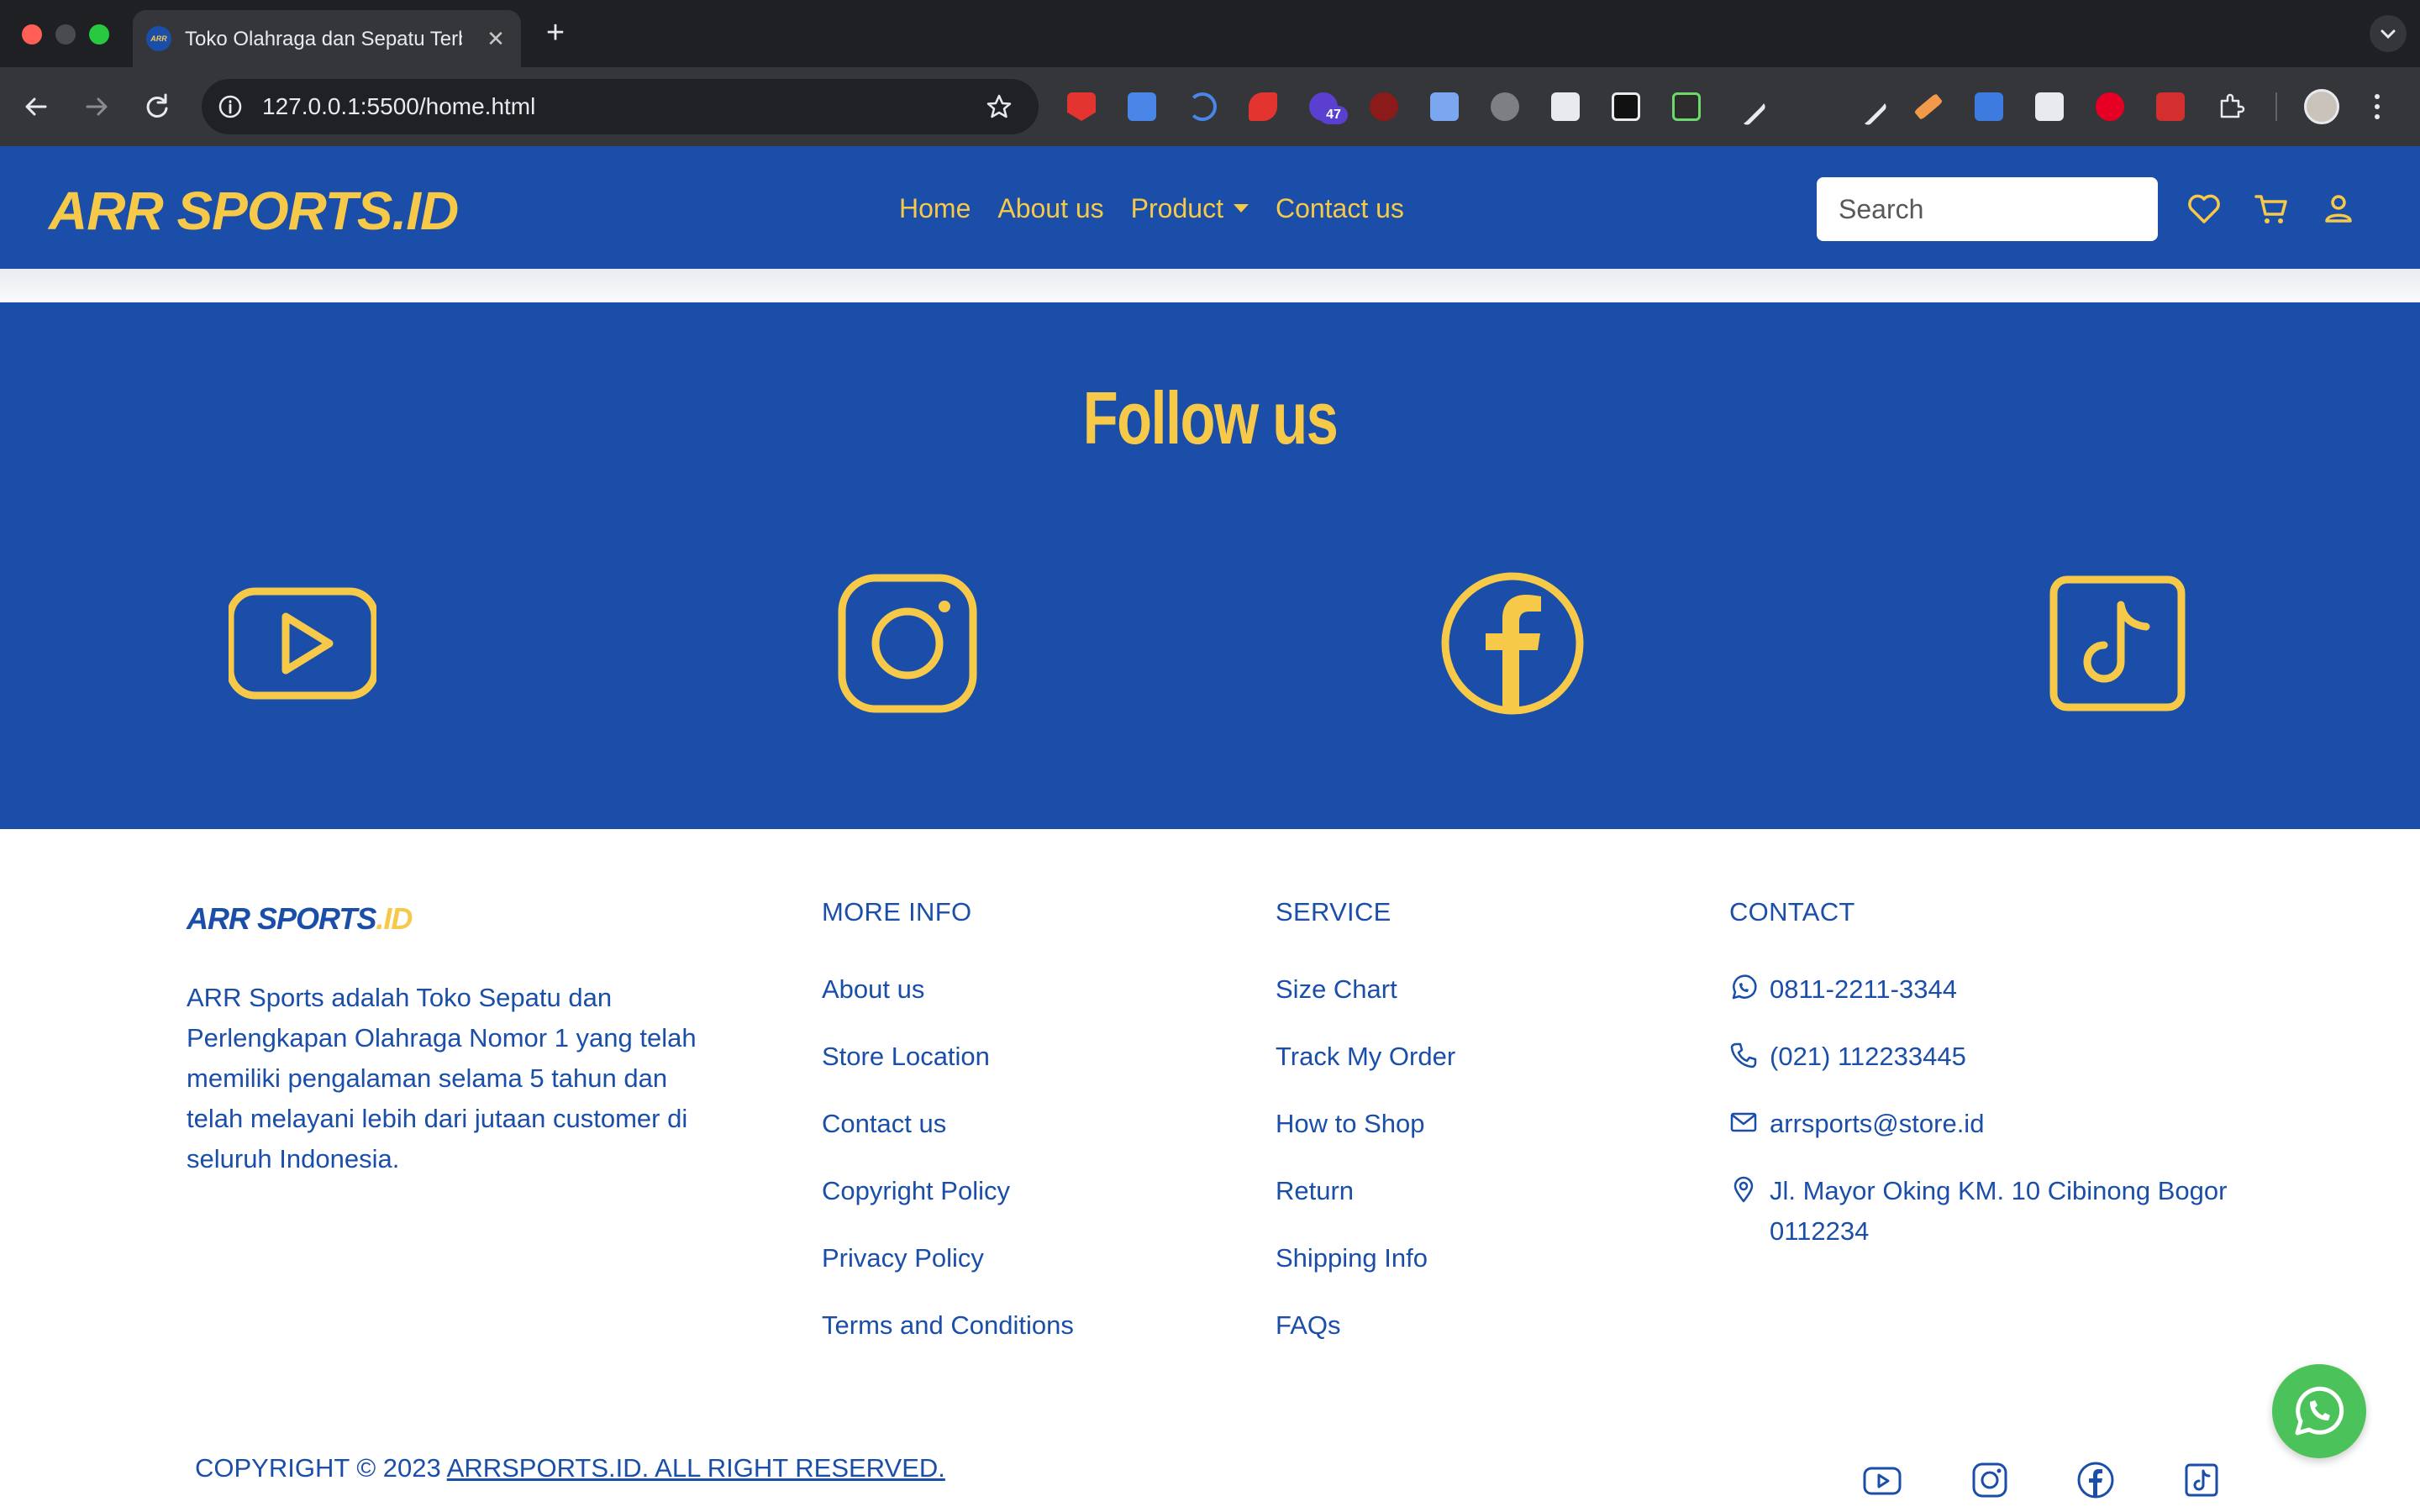  Describe the element at coordinates (1989, 106) in the screenshot. I see `s-extension-icon` at that location.